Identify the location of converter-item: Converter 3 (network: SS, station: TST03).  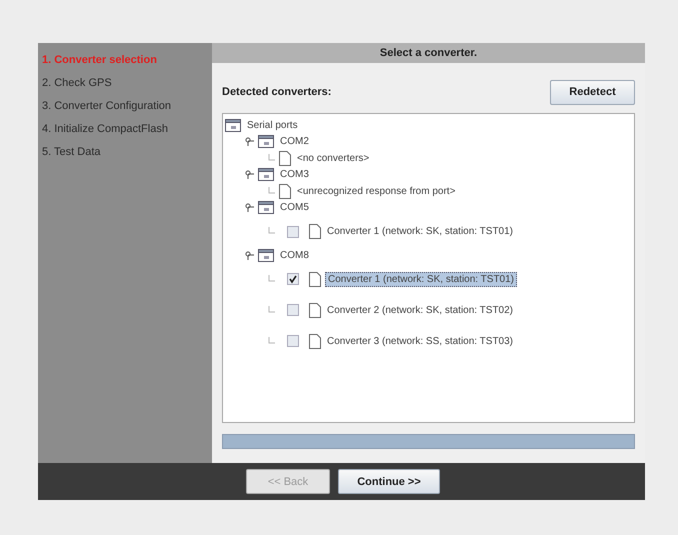
(420, 341).